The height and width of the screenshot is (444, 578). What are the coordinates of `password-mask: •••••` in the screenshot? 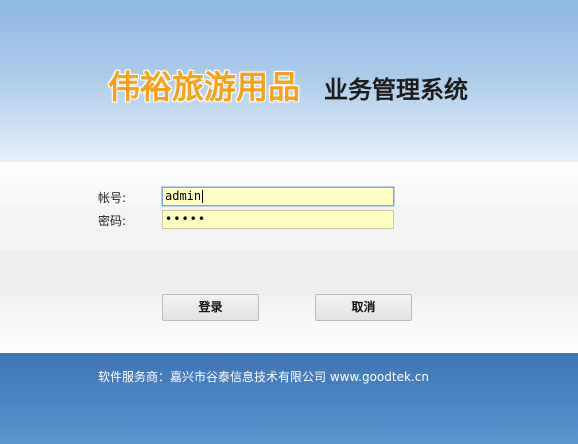 It's located at (186, 219).